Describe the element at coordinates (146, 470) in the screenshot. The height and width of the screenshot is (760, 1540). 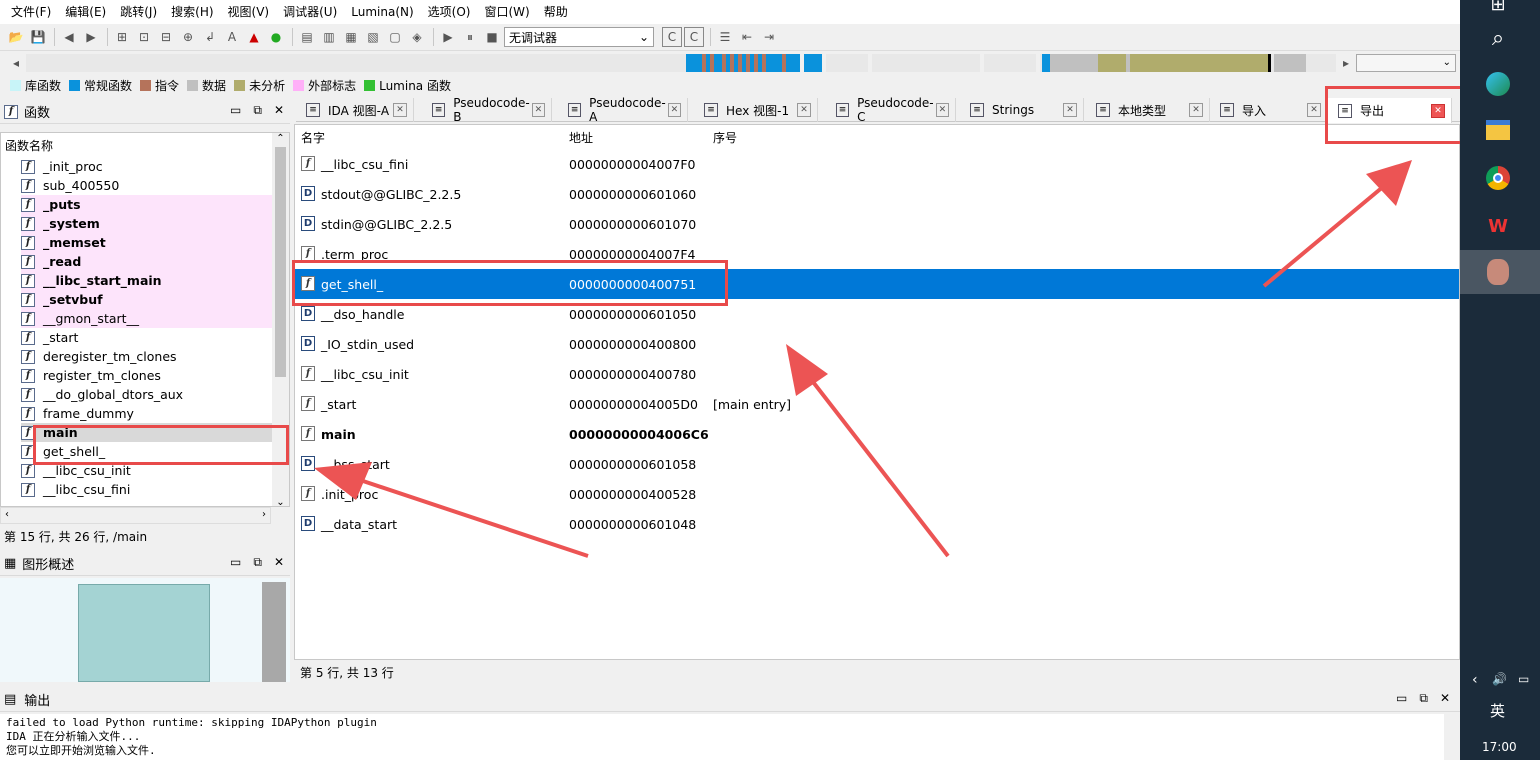
I see `function-row: f __libc_csu_init` at that location.